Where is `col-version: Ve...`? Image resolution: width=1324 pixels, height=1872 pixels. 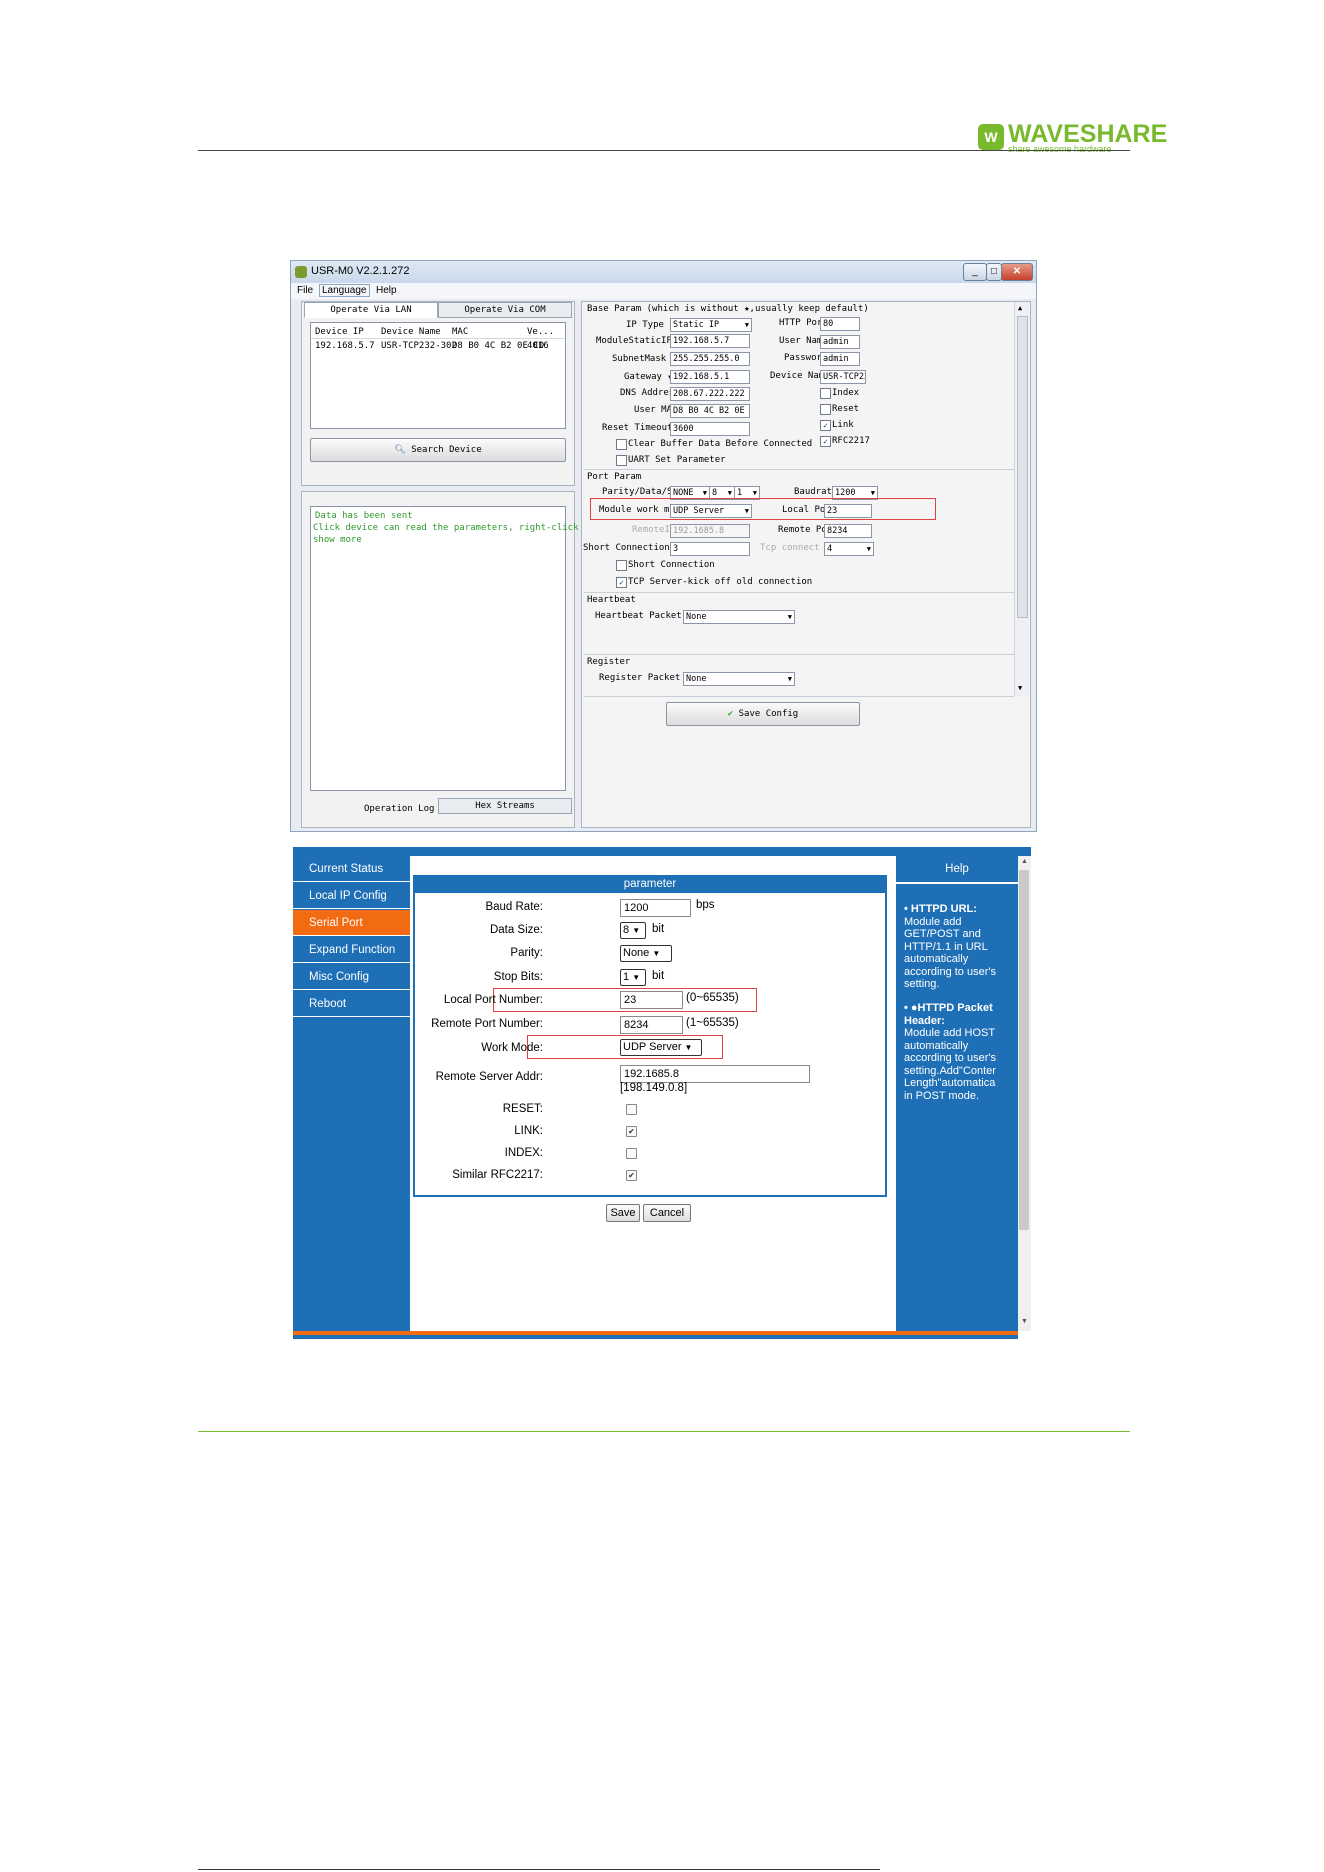 col-version: Ve... is located at coordinates (540, 332).